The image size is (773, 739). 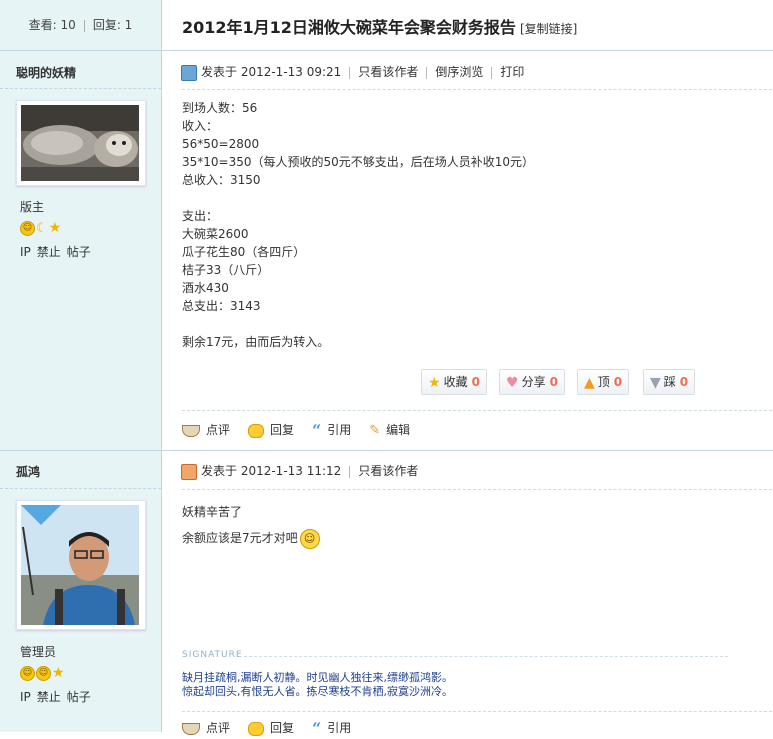 What do you see at coordinates (200, 126) in the screenshot?
I see `body-line: 收入：` at bounding box center [200, 126].